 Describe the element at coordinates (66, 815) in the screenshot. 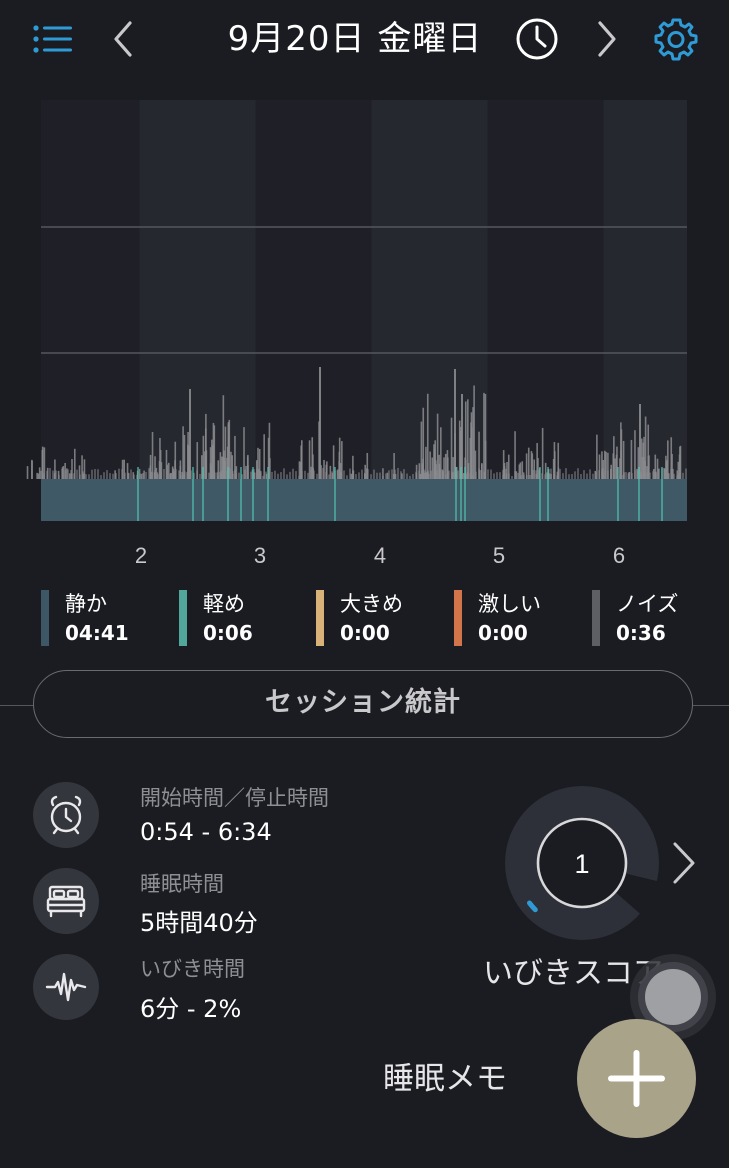

I see `alarm-clock-icon` at that location.